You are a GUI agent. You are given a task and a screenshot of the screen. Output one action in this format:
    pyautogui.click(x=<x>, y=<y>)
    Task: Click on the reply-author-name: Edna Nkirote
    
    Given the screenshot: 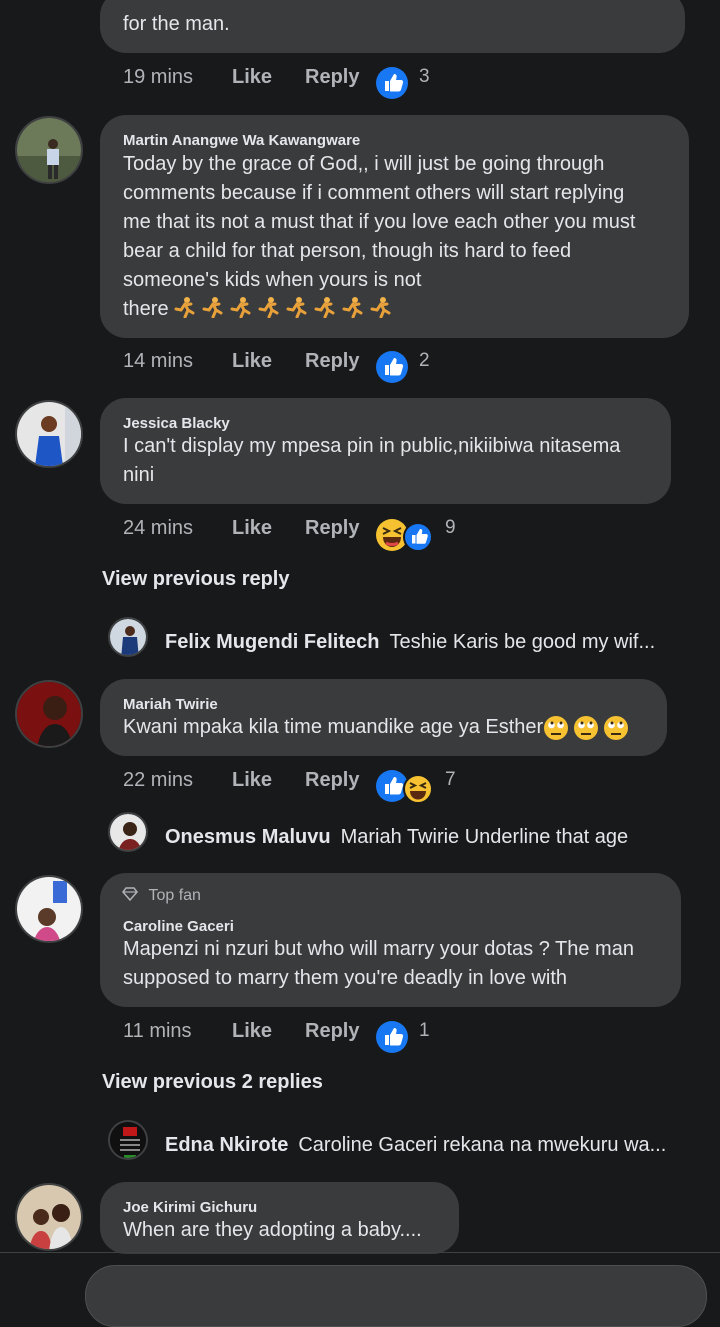 What is the action you would take?
    pyautogui.click(x=226, y=1145)
    